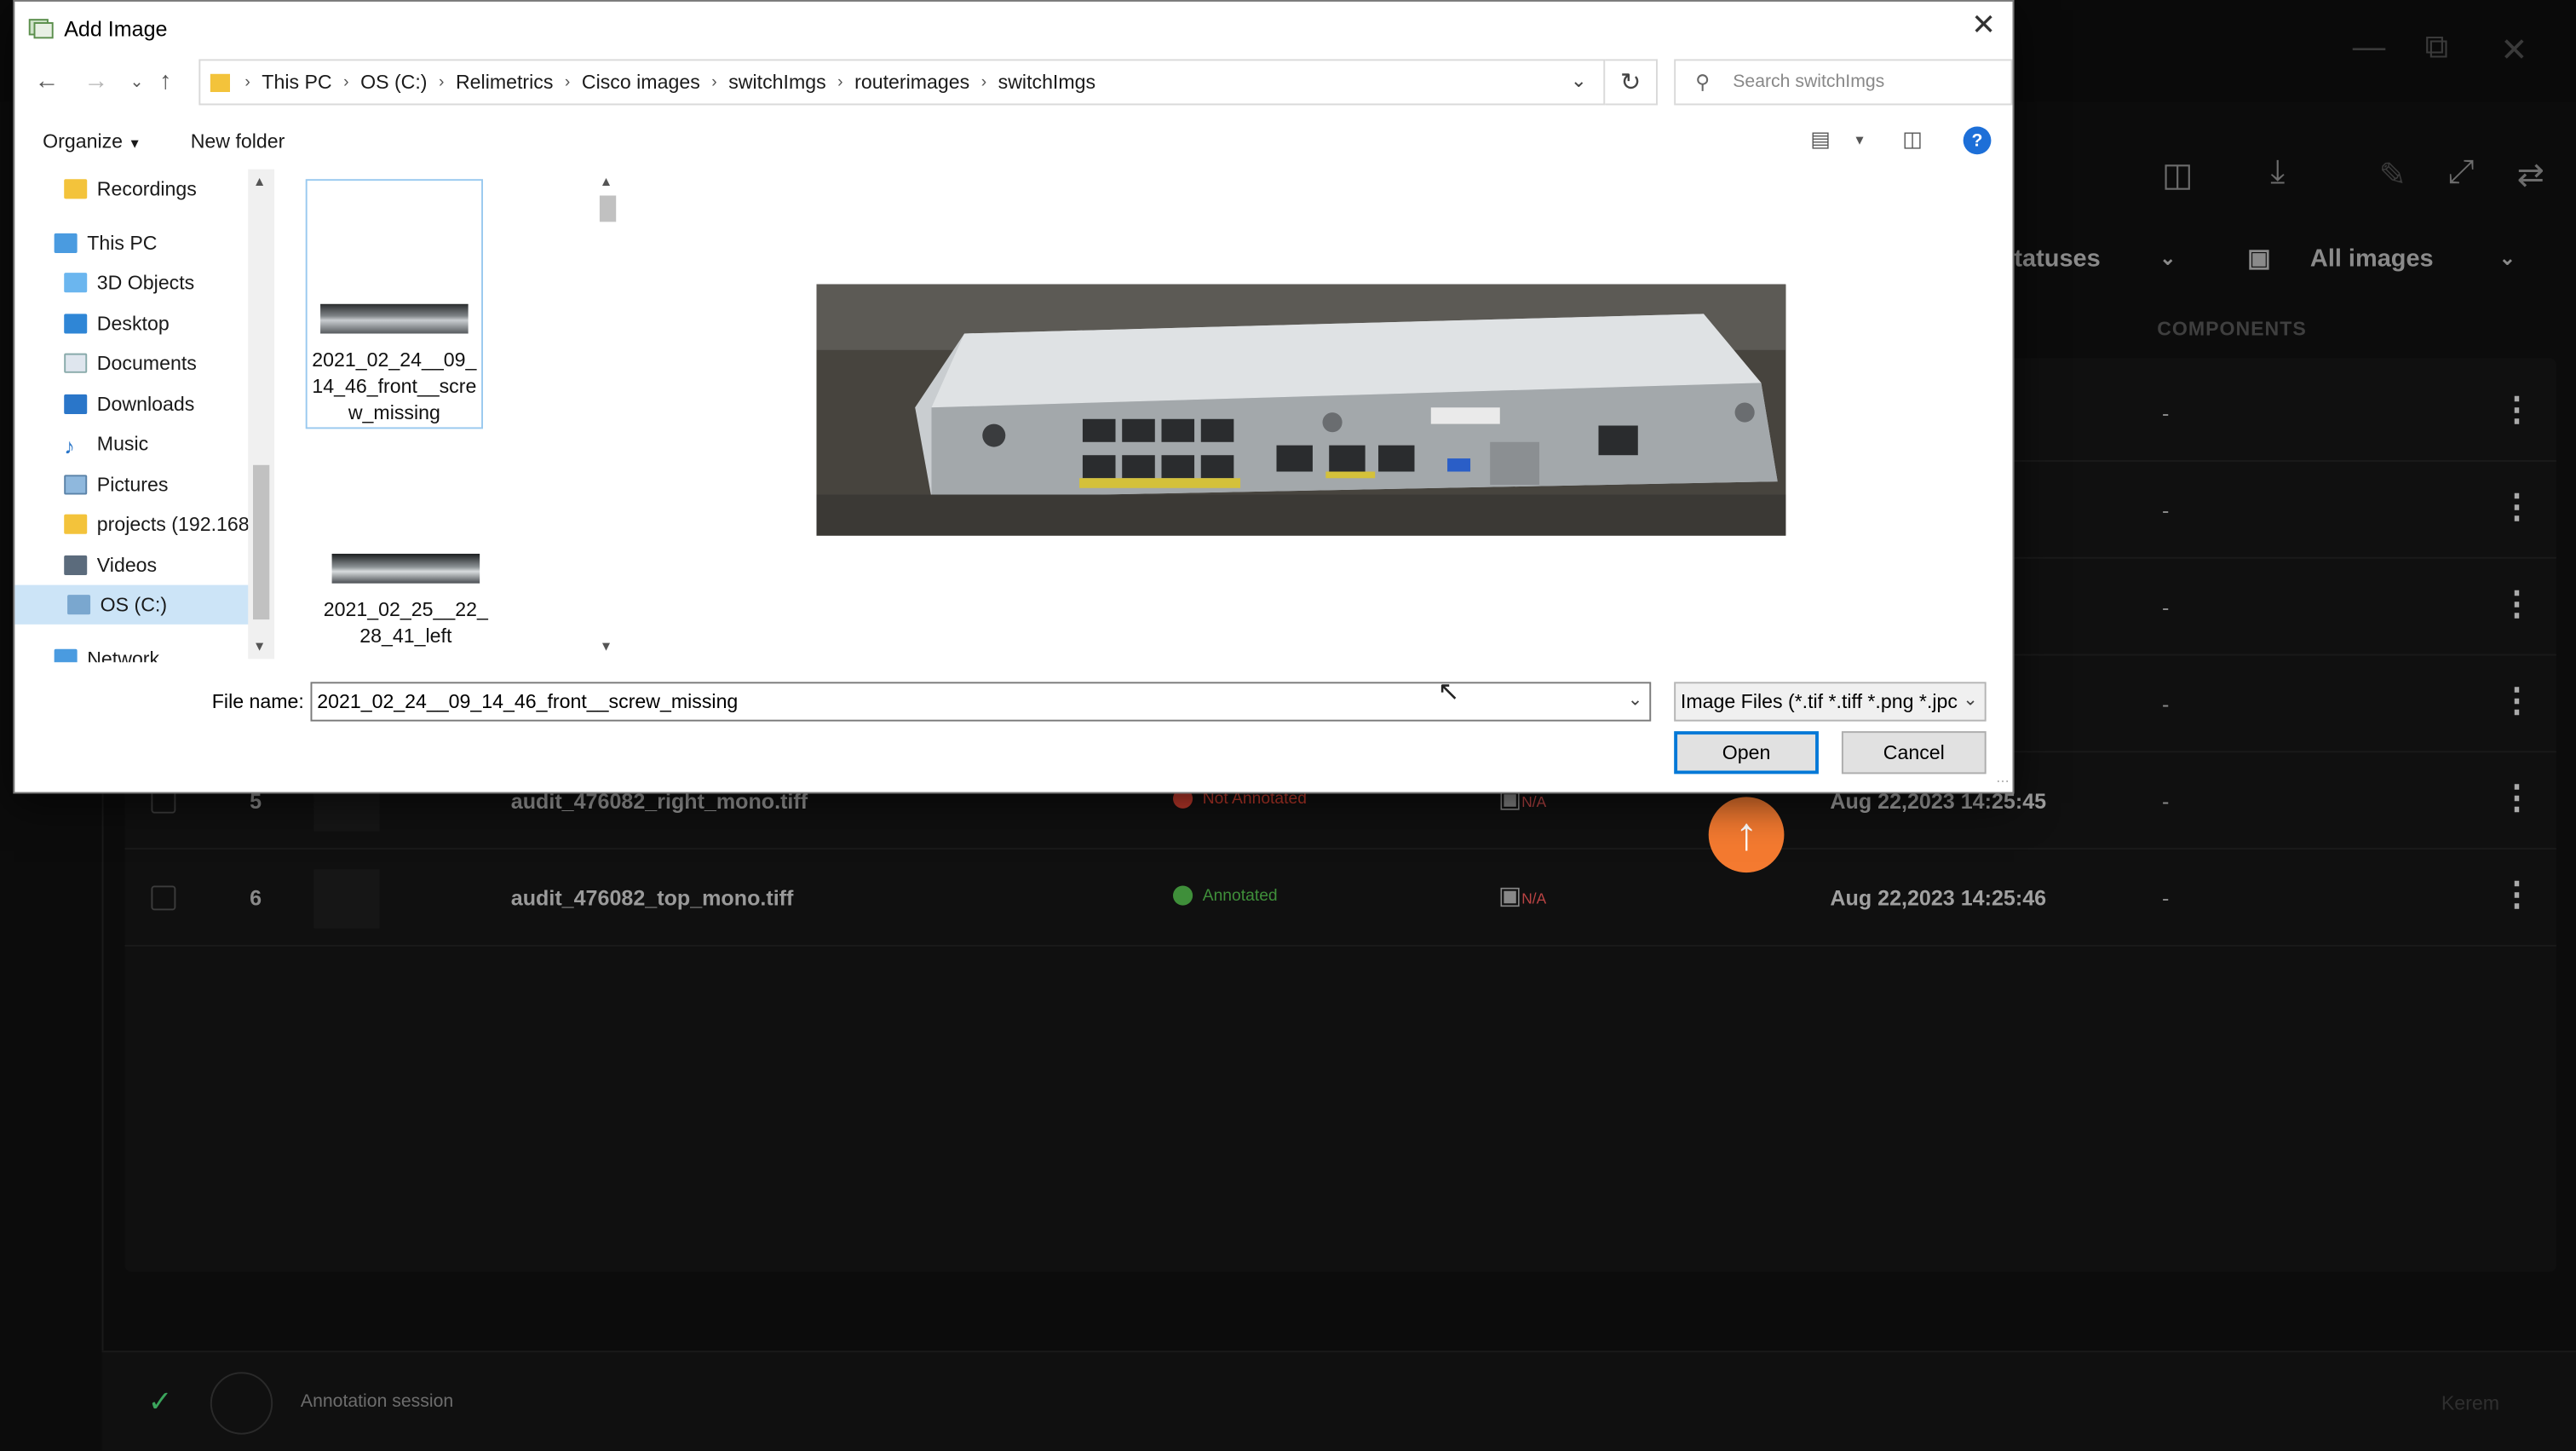  I want to click on music-note-icon: ♪, so click(70, 446).